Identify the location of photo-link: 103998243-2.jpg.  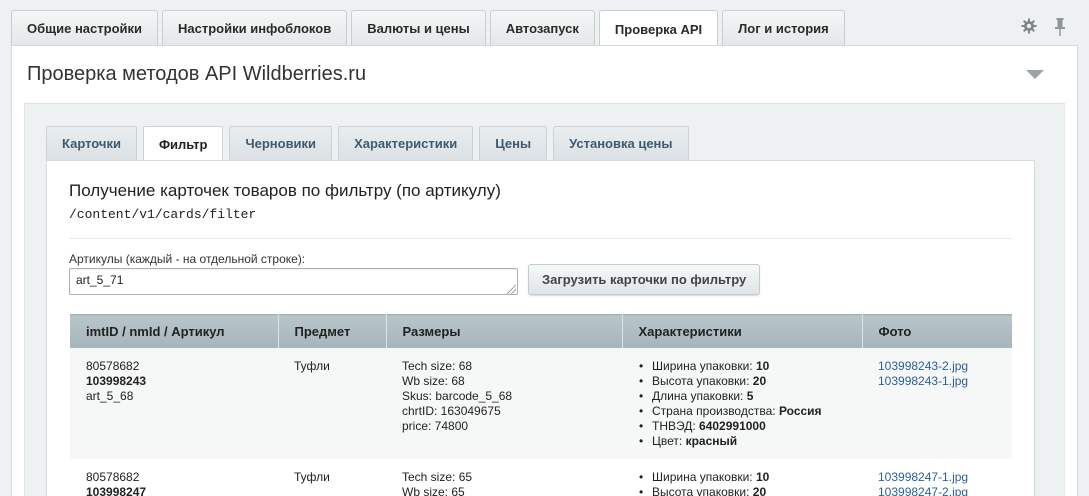
(937, 366).